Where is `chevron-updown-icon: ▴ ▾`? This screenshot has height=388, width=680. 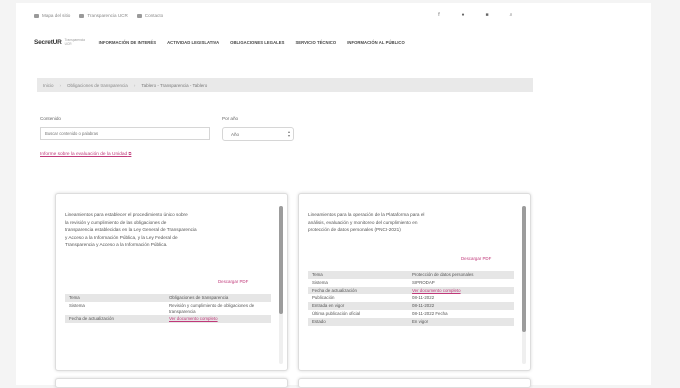
chevron-updown-icon: ▴ ▾ is located at coordinates (288, 133).